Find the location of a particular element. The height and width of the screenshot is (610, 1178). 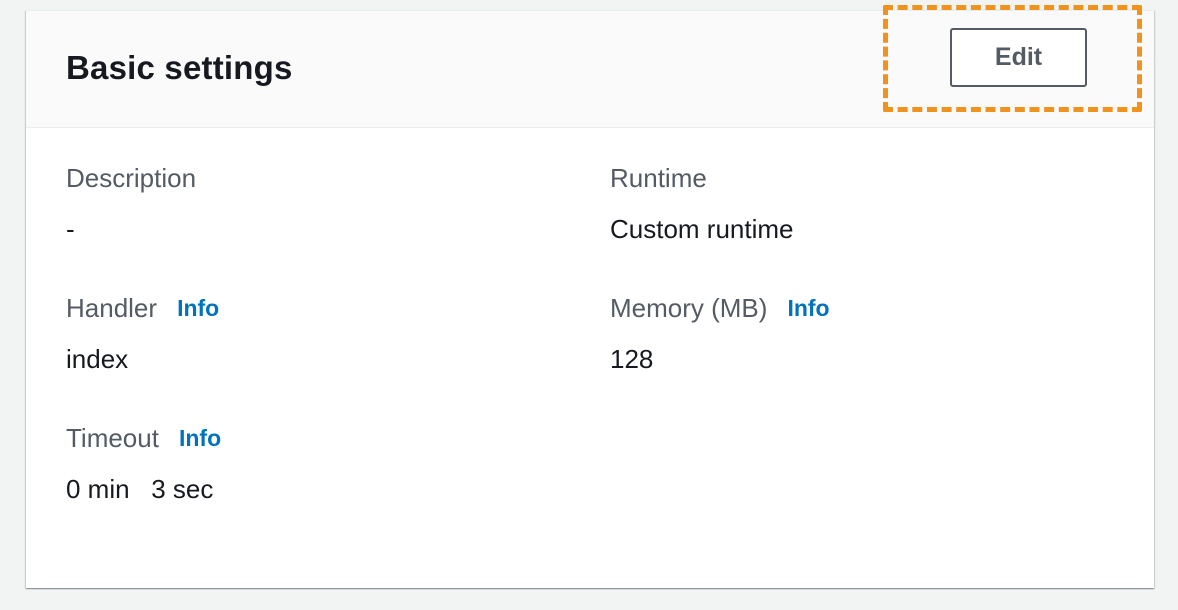

memory-field: Memory (MB) Info 128 is located at coordinates (720, 334).